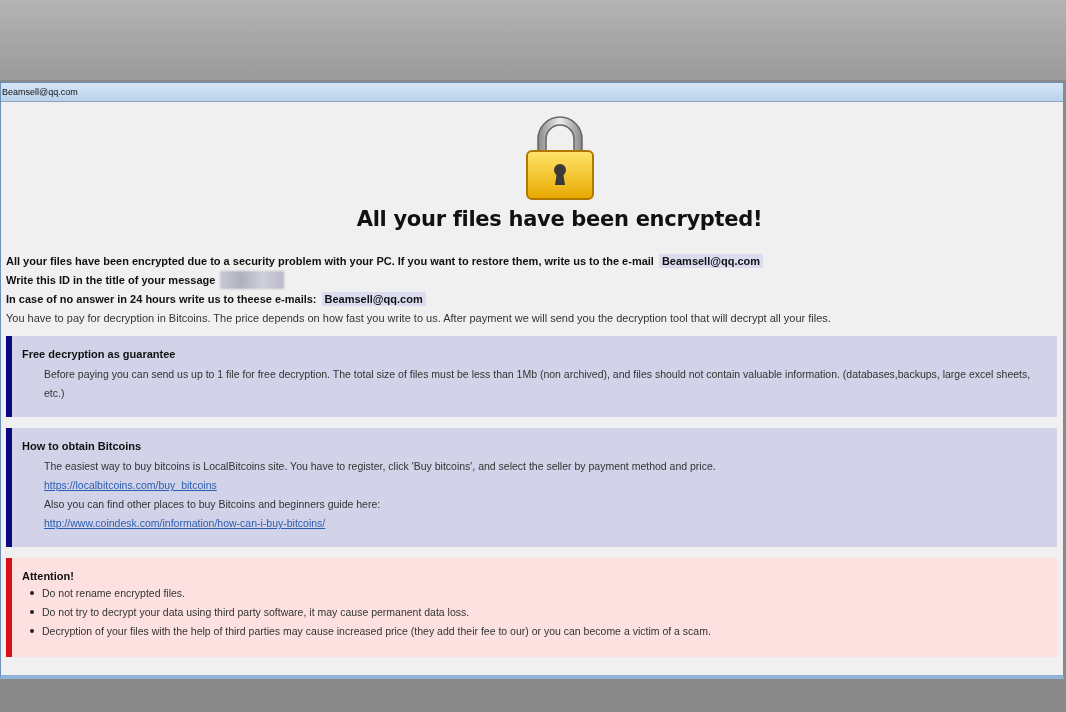 Image resolution: width=1066 pixels, height=712 pixels. I want to click on link: https://localbitcoins.com/buy_bitcoins, so click(130, 485).